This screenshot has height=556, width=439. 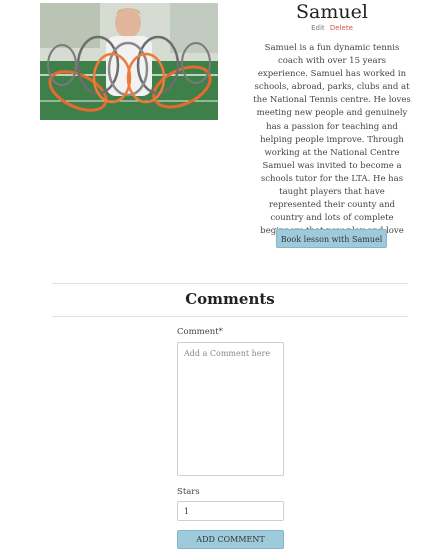 I want to click on tennis-rackets-image, so click(x=129, y=61).